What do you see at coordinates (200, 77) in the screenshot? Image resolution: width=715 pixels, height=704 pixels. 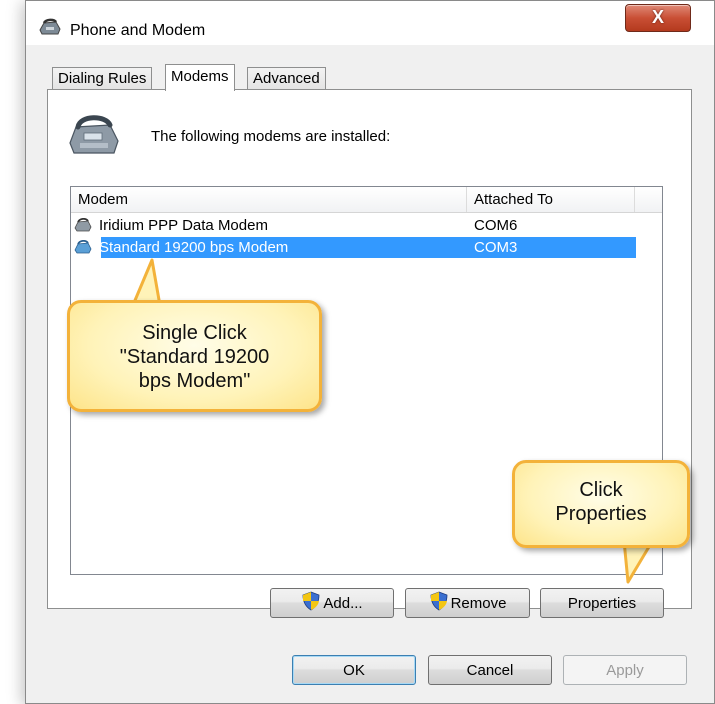 I see `tab-modems: Modems` at bounding box center [200, 77].